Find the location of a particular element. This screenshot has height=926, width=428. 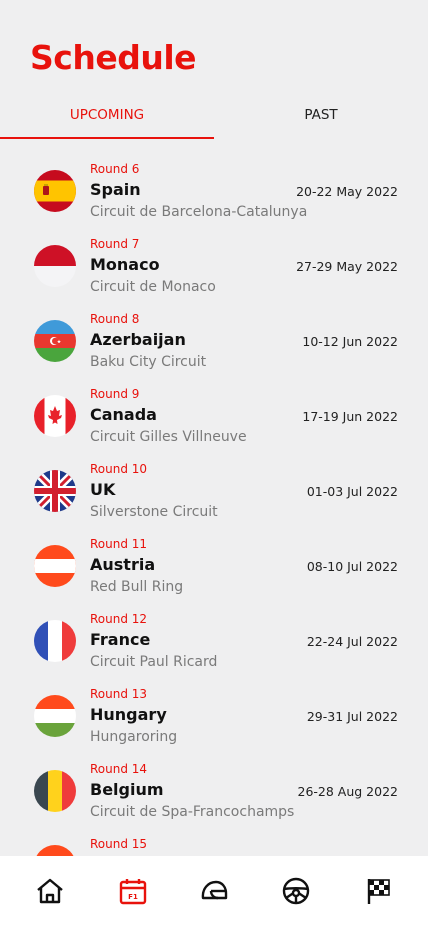

race-date: 20-22 May 2022 is located at coordinates (347, 191).